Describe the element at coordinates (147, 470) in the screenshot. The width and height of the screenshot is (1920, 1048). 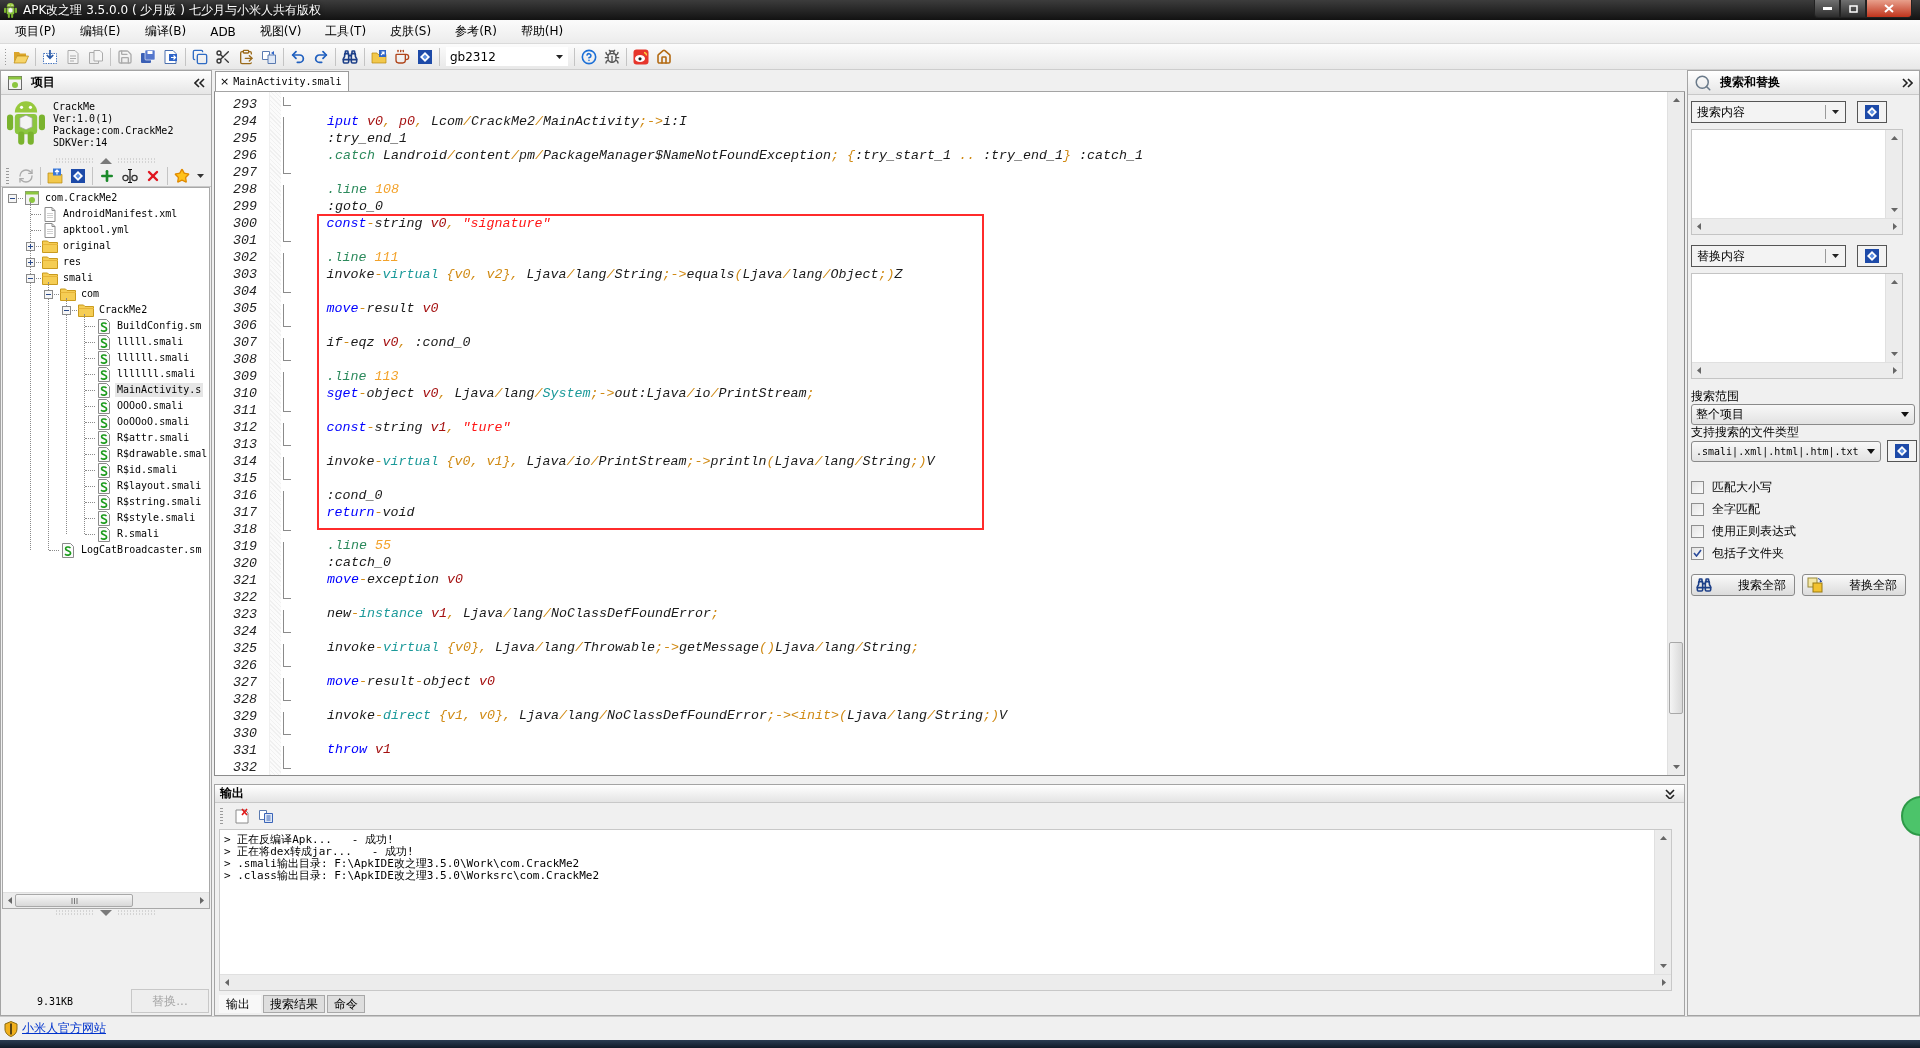
I see `tree-item: R$id.smali` at that location.